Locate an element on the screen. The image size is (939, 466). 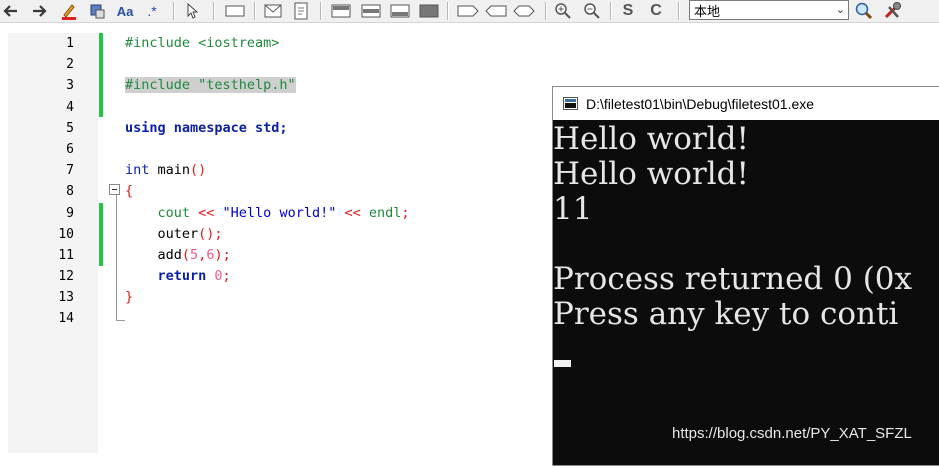
code-token: "Hello world!" is located at coordinates (279, 212).